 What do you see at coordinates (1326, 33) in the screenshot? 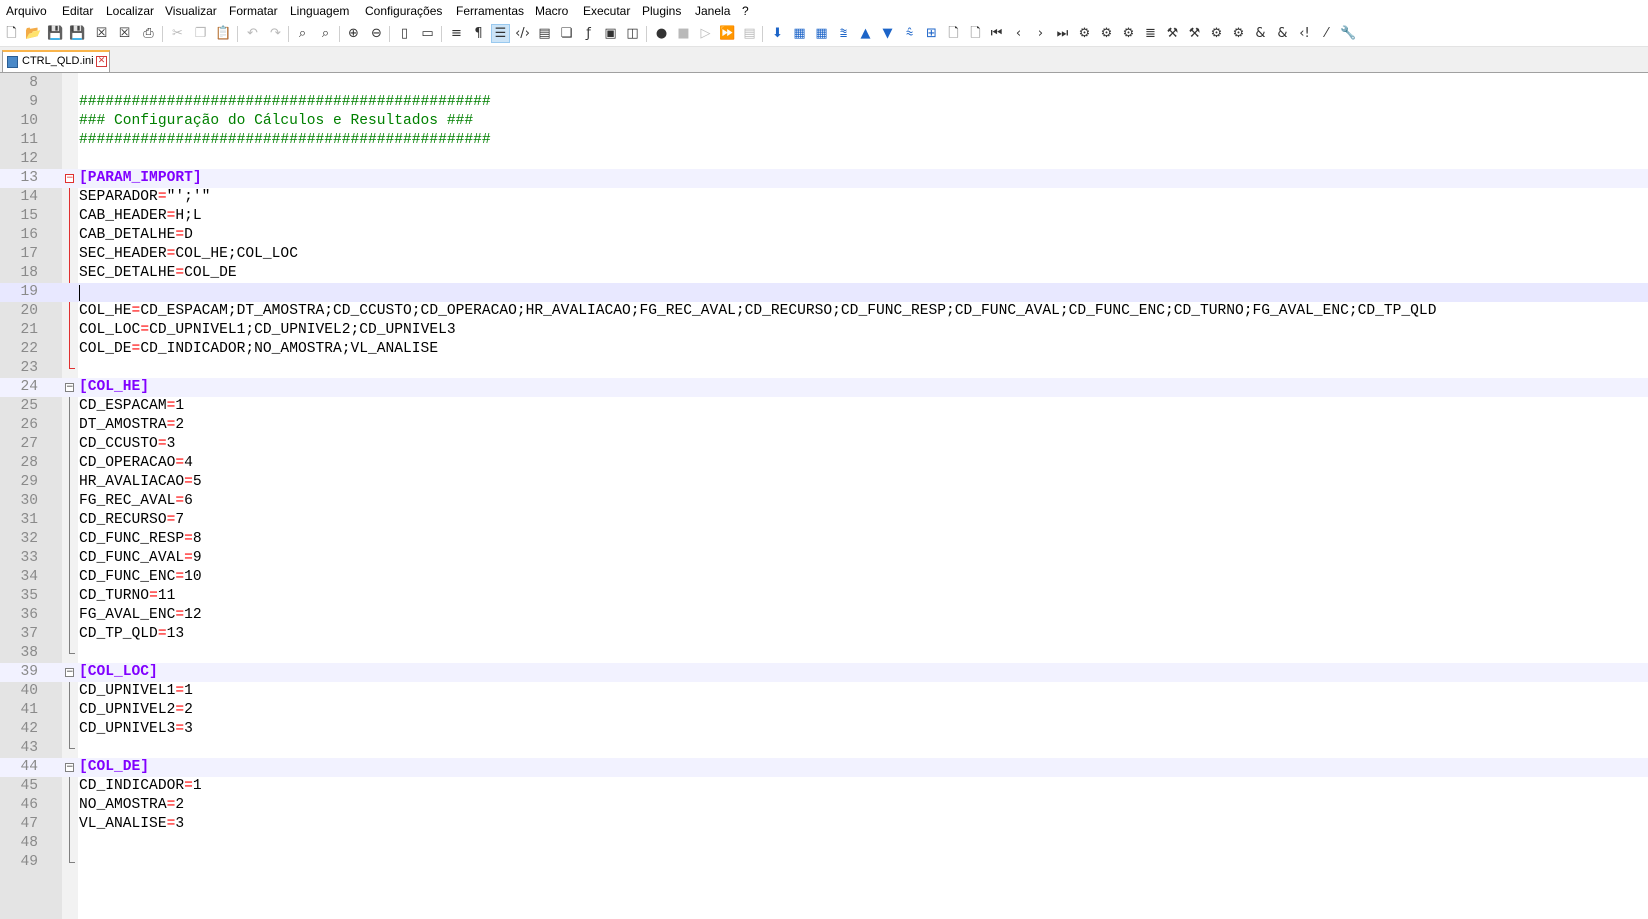
I see `uncomment-icon: ⁄` at bounding box center [1326, 33].